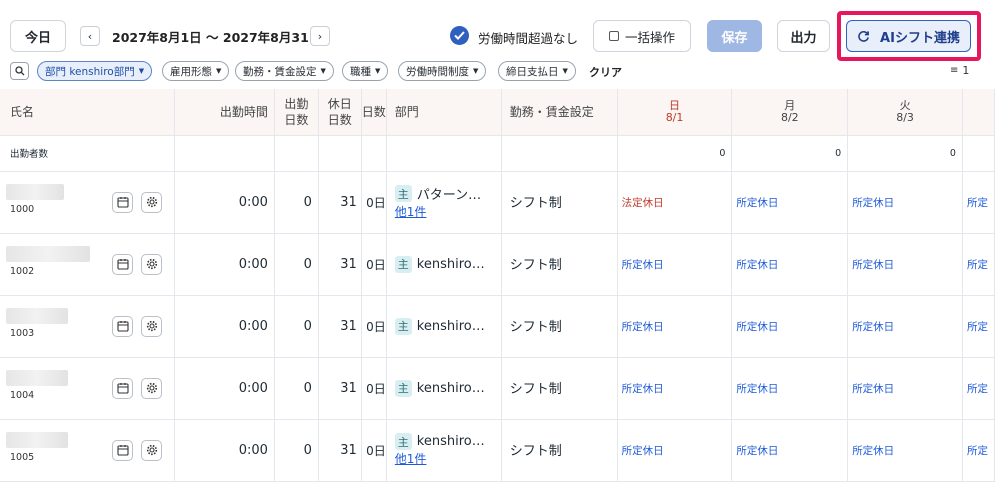 Image resolution: width=995 pixels, height=502 pixels. What do you see at coordinates (442, 71) in the screenshot?
I see `filter-working-hours-system: 労働時間制度 ▼` at bounding box center [442, 71].